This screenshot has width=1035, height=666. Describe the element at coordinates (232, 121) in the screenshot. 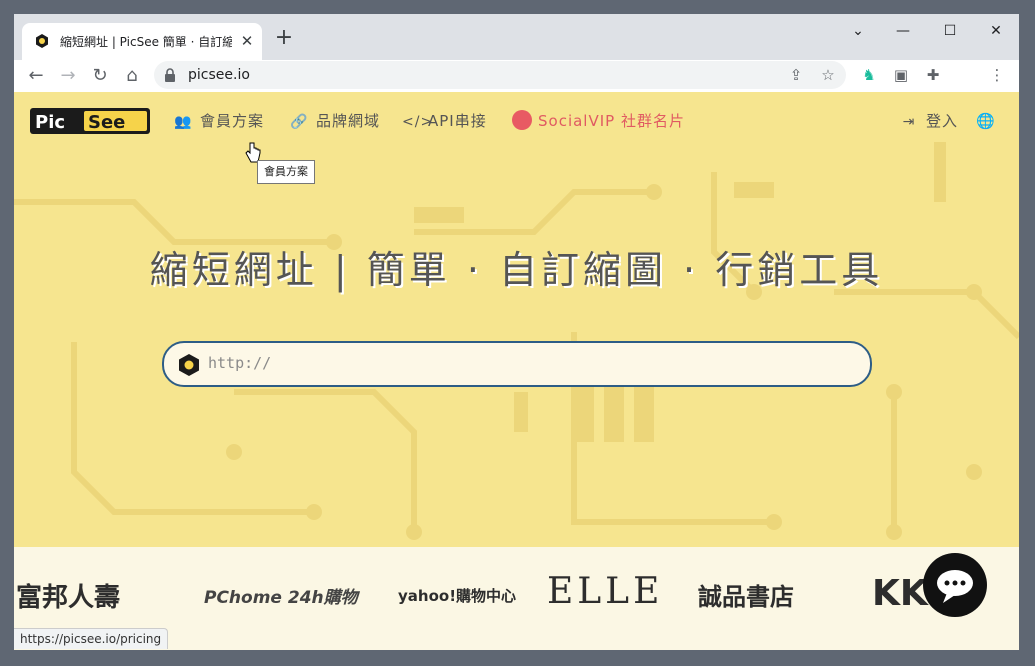

I see `nav-item-label: 會員方案` at that location.